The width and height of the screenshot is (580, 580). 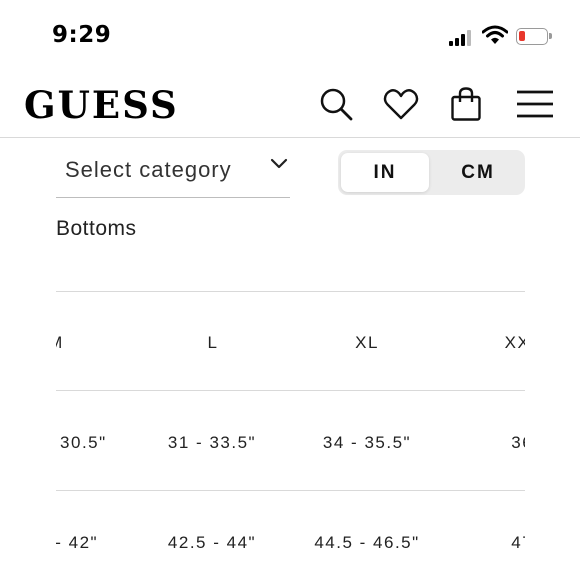 I want to click on size-header-l: L, so click(x=213, y=342).